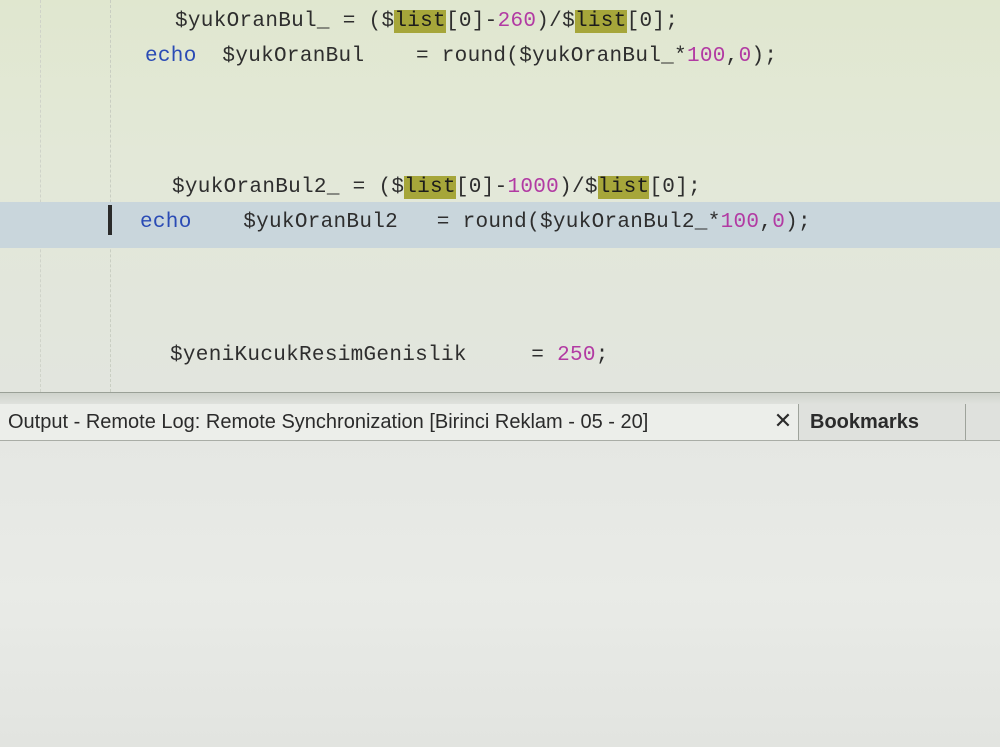 The height and width of the screenshot is (747, 1000). Describe the element at coordinates (783, 421) in the screenshot. I see `close-icon: ✕` at that location.